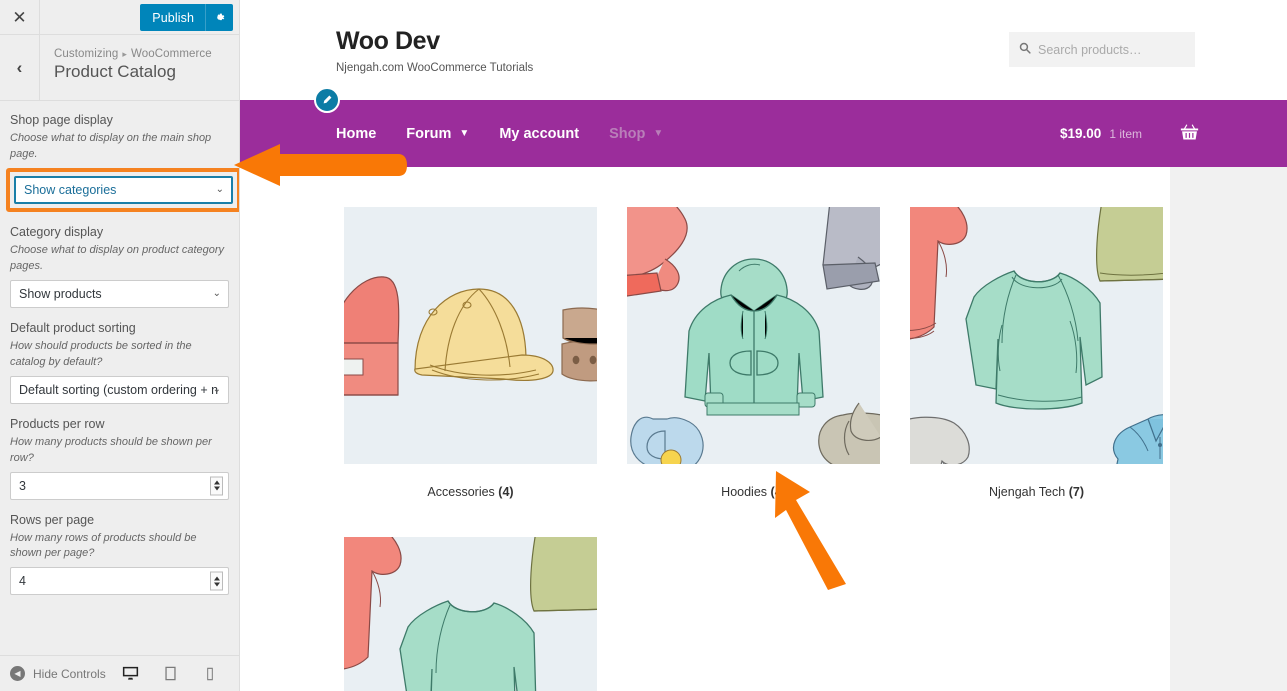 The width and height of the screenshot is (1287, 691). What do you see at coordinates (753, 335) in the screenshot?
I see `hoodies-illustration` at bounding box center [753, 335].